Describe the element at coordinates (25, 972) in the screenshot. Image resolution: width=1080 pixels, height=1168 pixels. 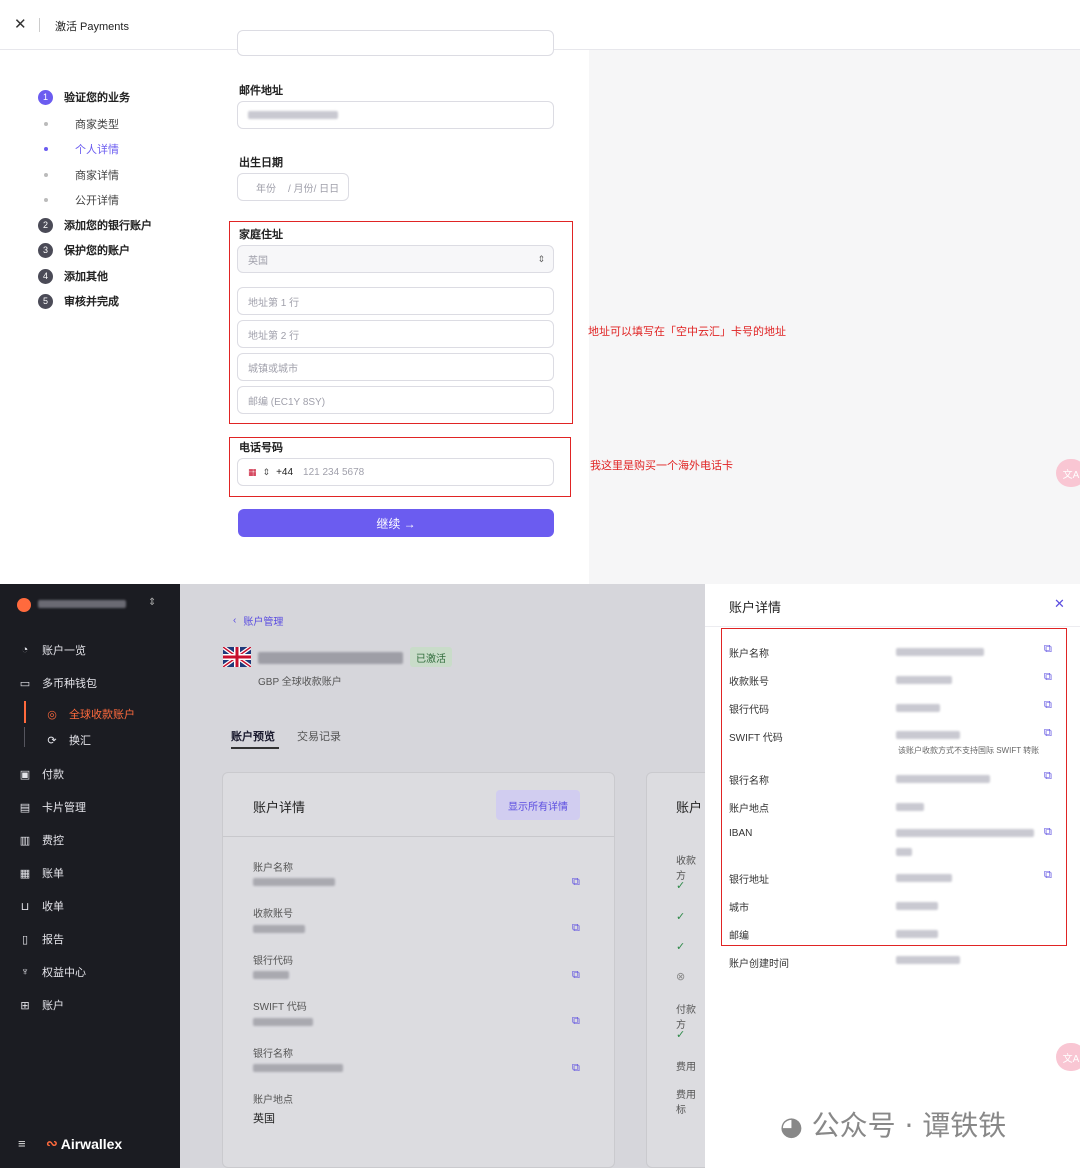
I see `trophy-icon: ♆` at that location.